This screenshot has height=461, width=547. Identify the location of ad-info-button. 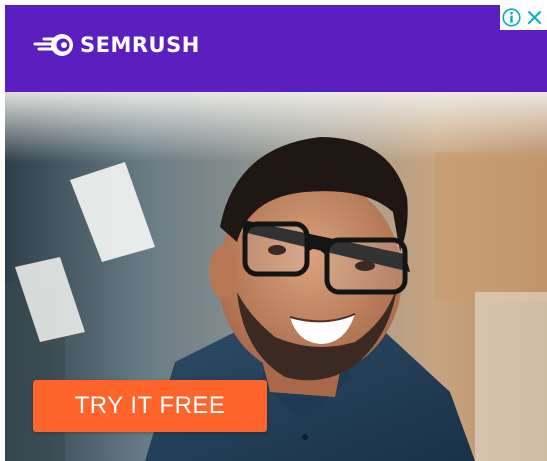
(511, 17).